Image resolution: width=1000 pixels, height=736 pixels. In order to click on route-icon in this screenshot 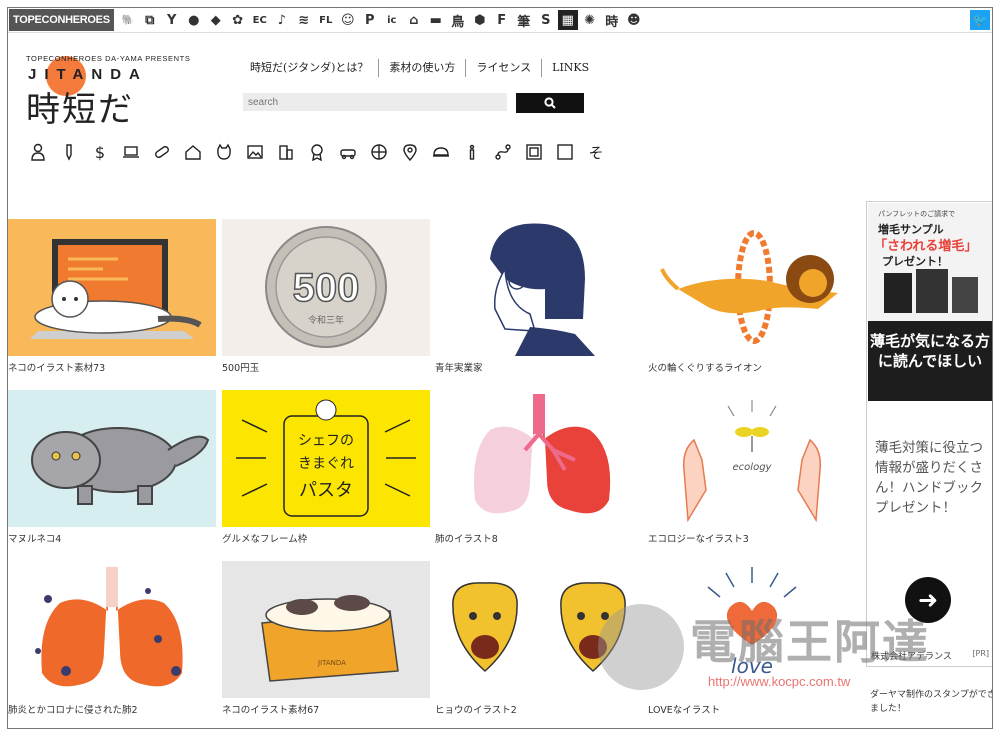, I will do `click(502, 152)`.